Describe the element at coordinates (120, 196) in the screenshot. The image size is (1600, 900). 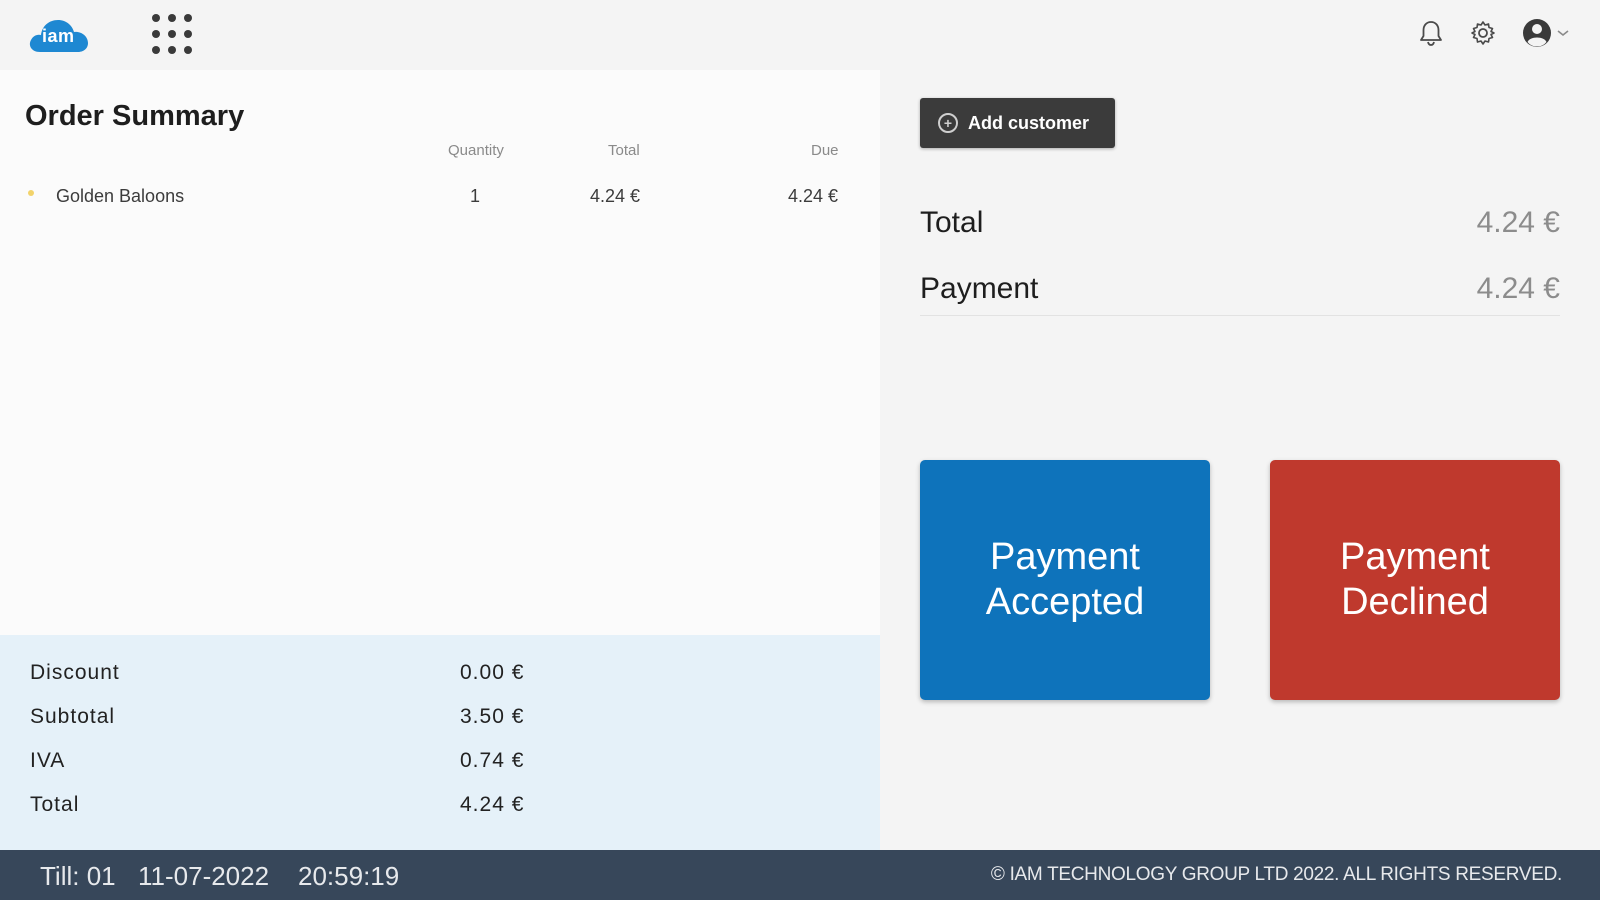
I see `item-name: Golden Baloons` at that location.